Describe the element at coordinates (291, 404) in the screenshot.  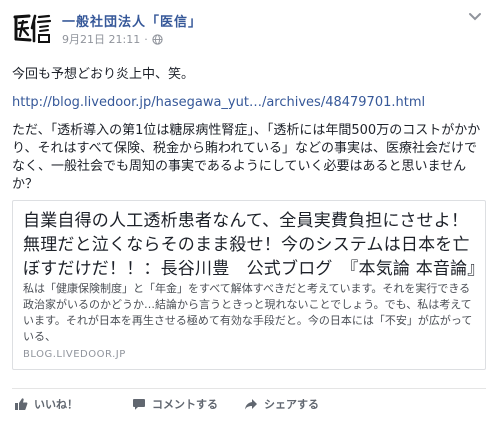
I see `share-label: シェアする` at that location.